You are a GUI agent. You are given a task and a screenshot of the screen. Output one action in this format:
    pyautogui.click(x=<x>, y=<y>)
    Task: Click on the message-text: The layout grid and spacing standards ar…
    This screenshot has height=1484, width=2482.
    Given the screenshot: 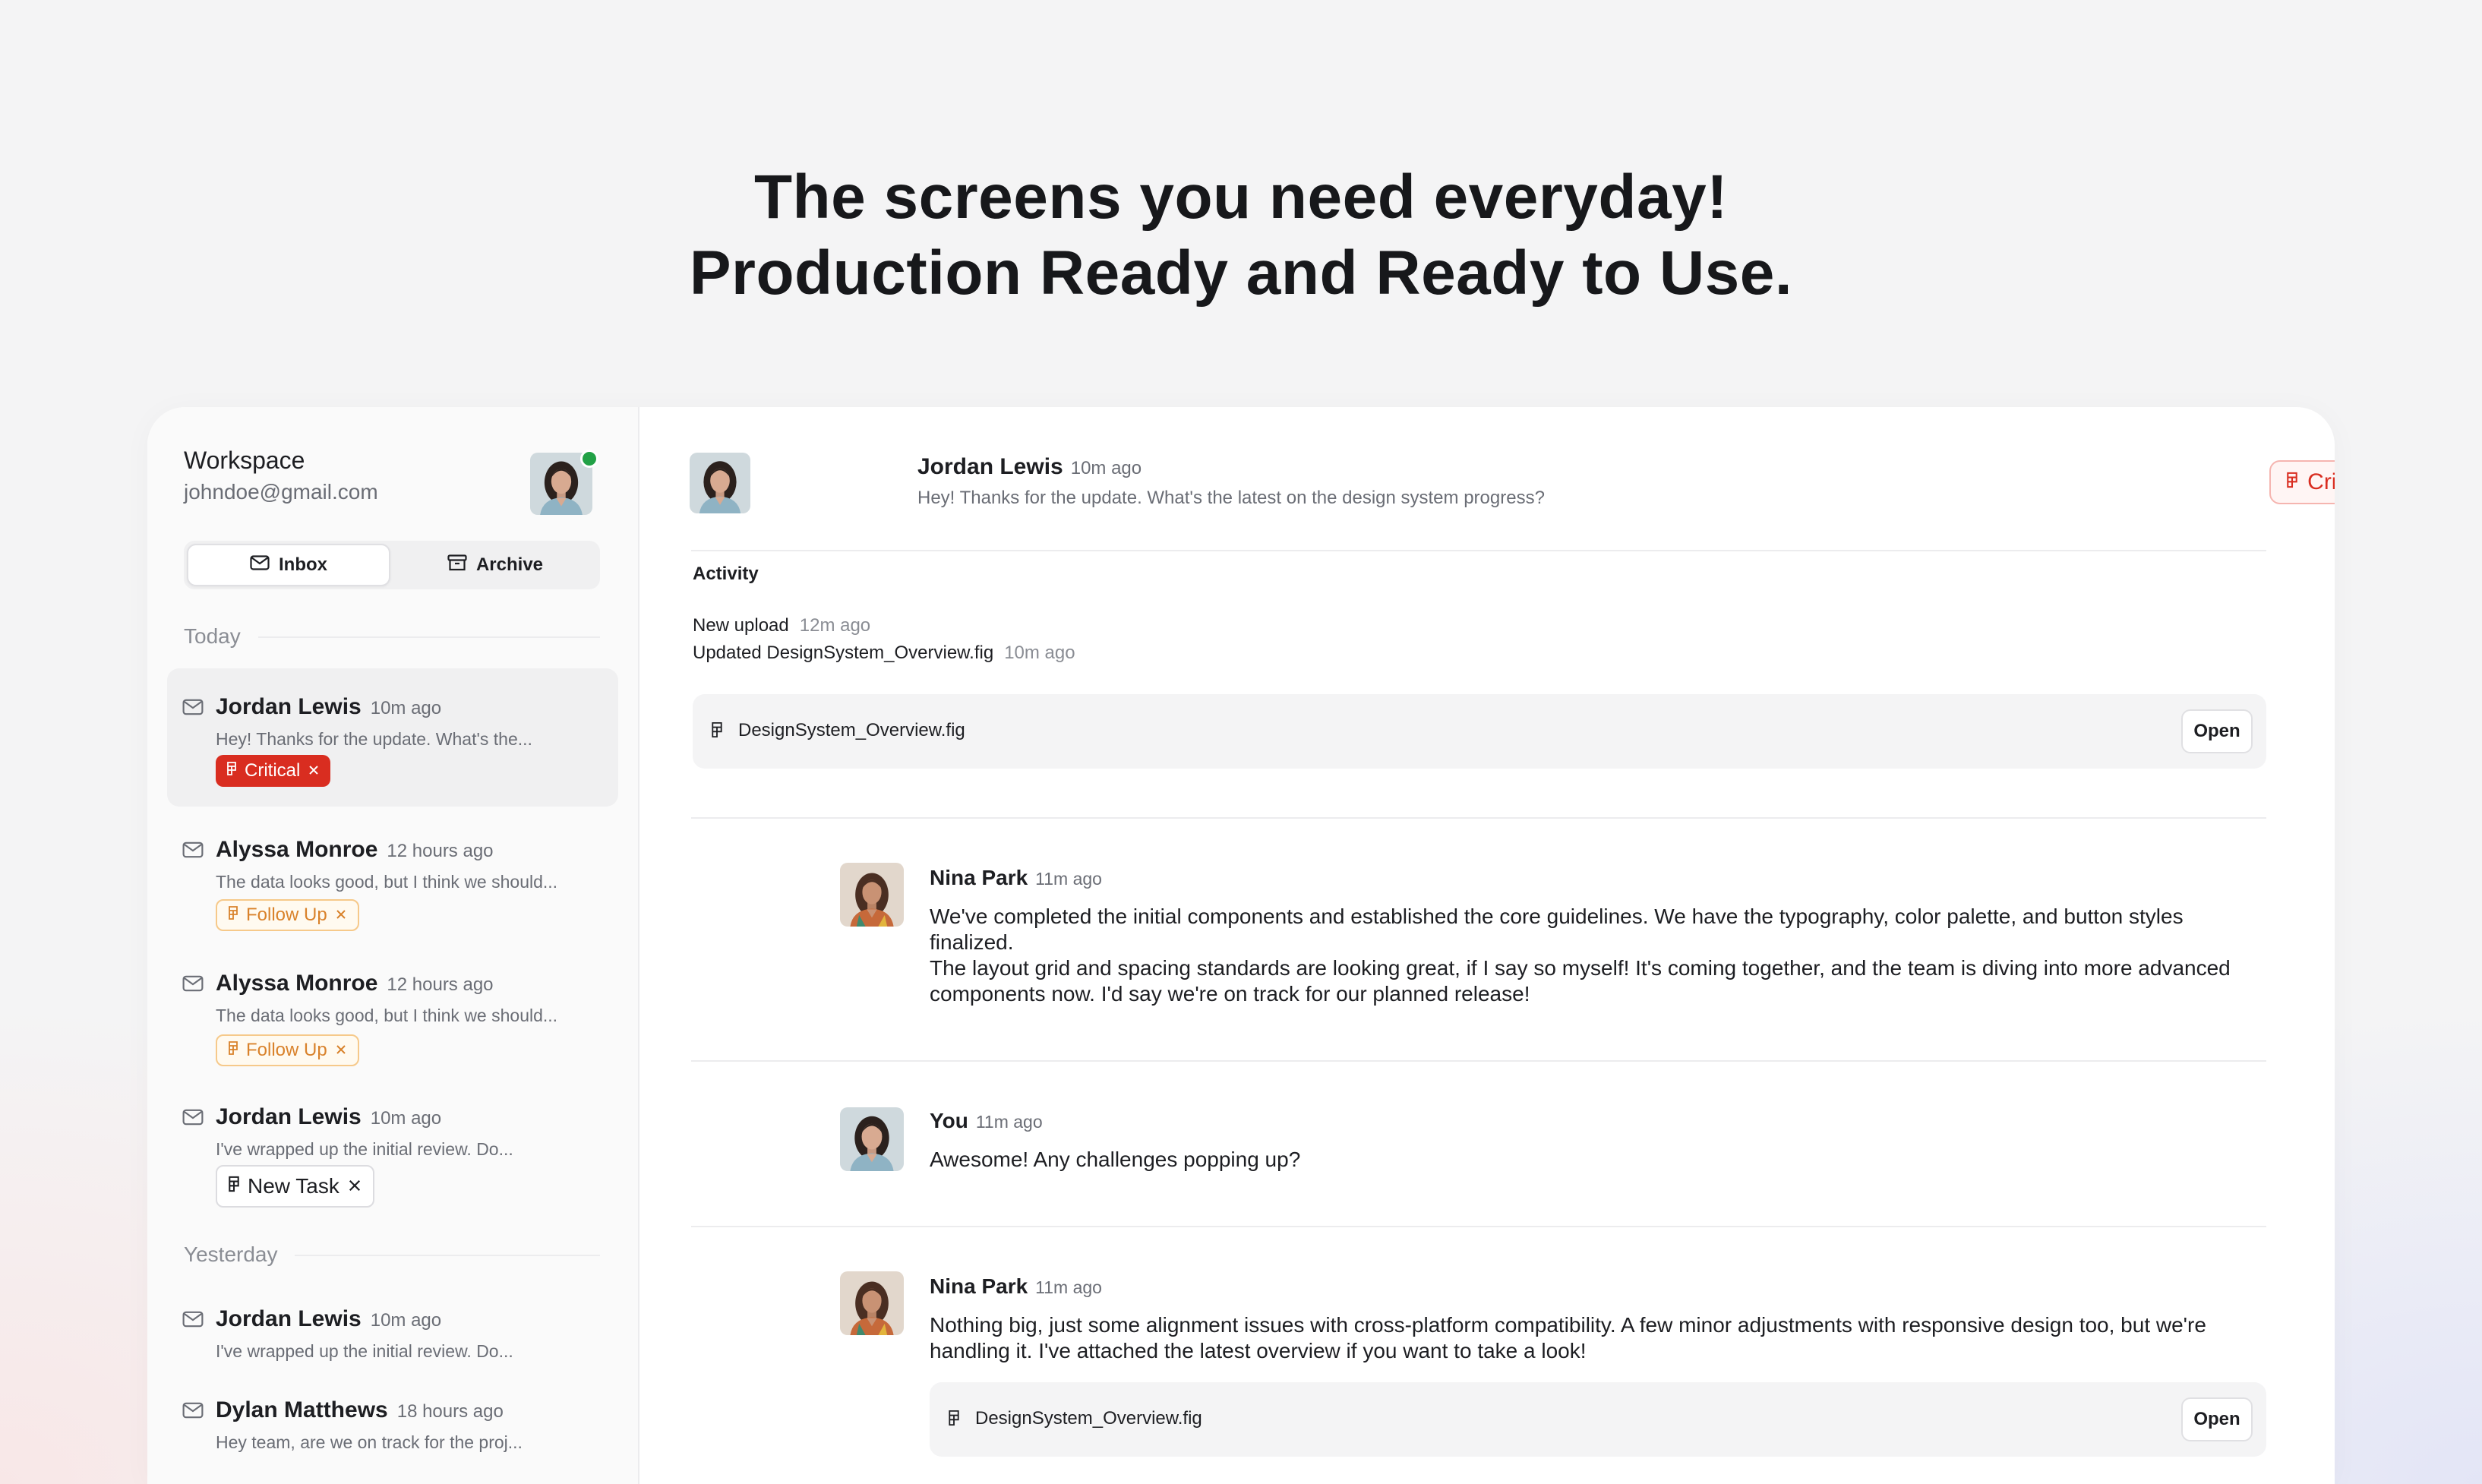 What is the action you would take?
    pyautogui.click(x=1580, y=981)
    